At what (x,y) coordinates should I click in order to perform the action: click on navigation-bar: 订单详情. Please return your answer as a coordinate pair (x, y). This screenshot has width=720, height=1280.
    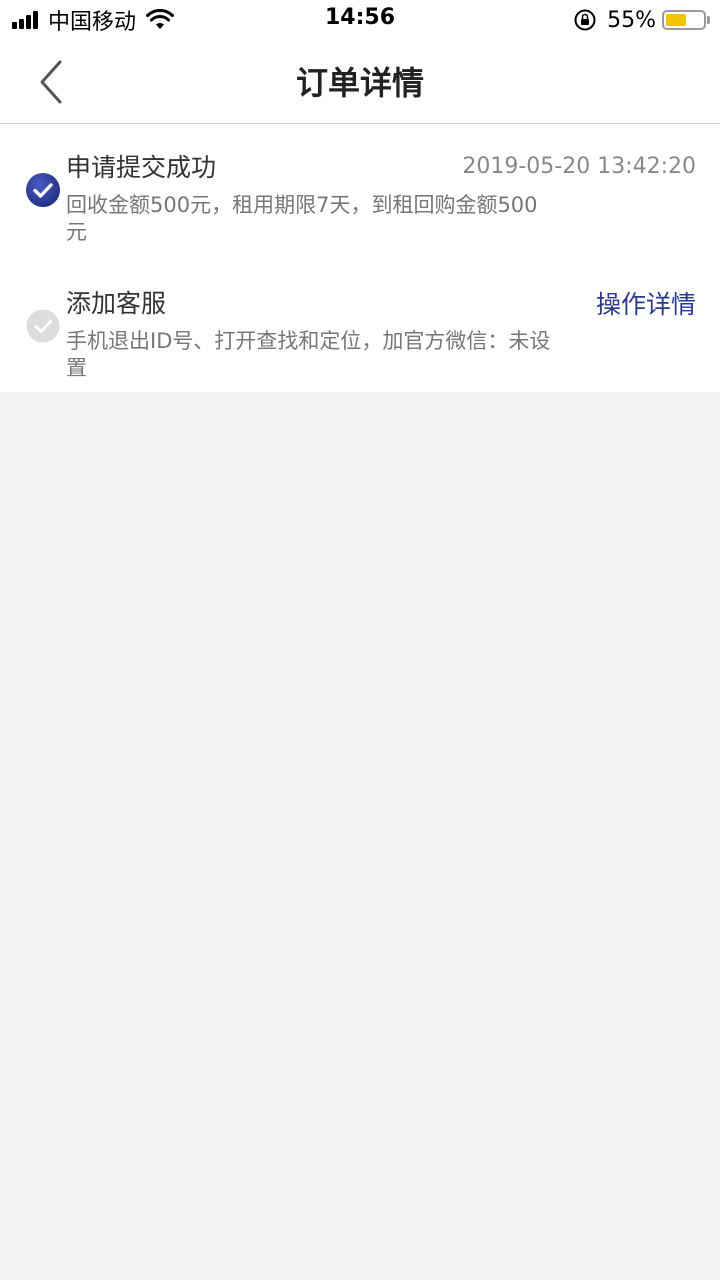
    Looking at the image, I should click on (360, 82).